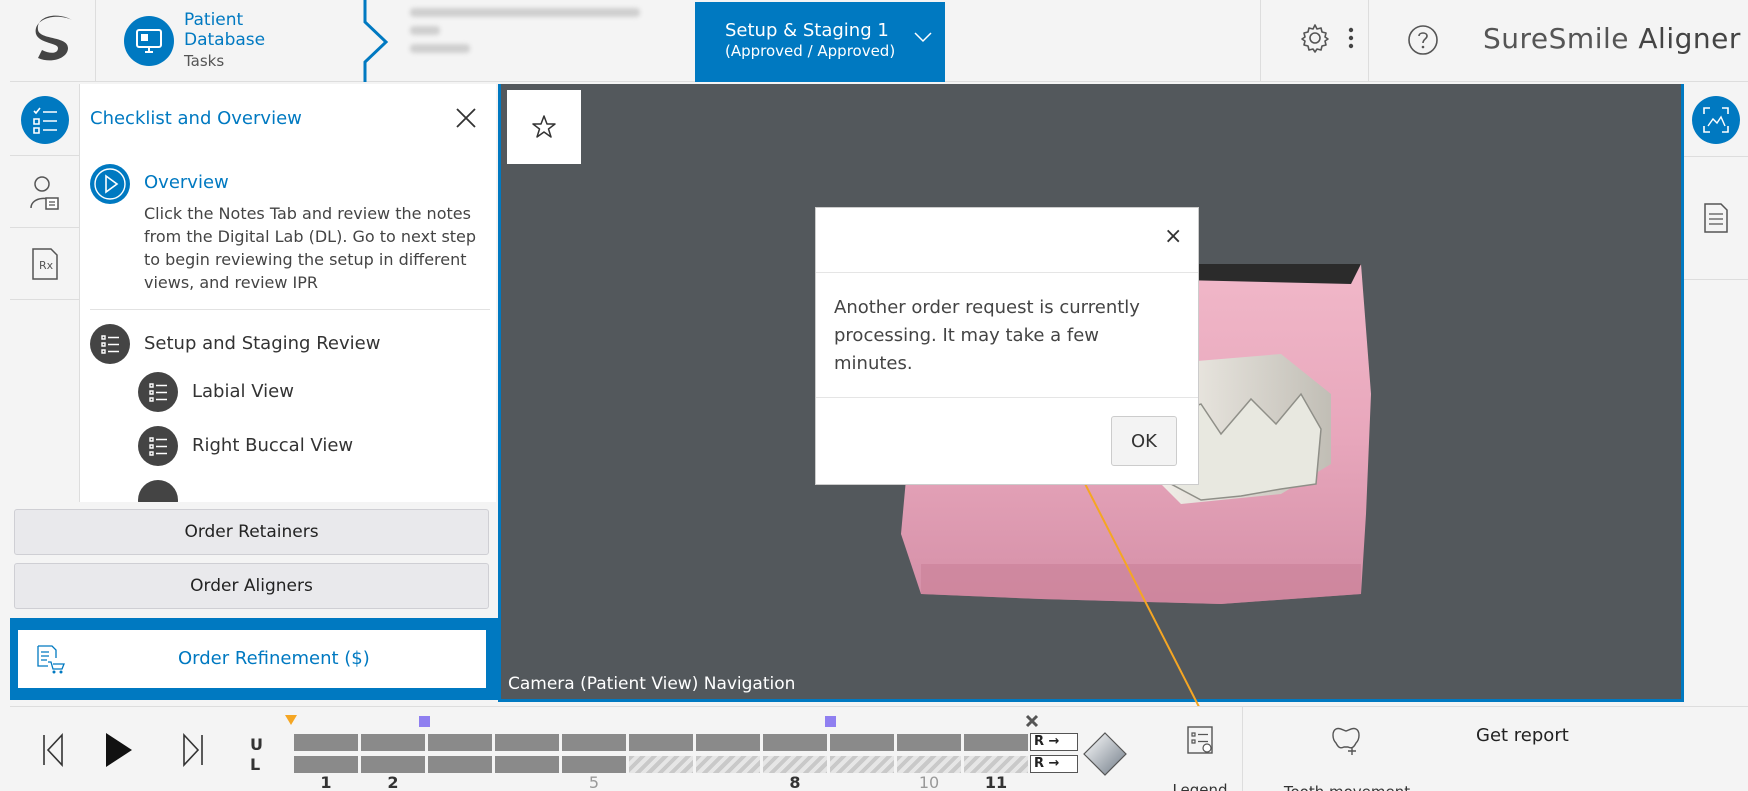 This screenshot has height=791, width=1748. I want to click on stage-tick: 1, so click(326, 782).